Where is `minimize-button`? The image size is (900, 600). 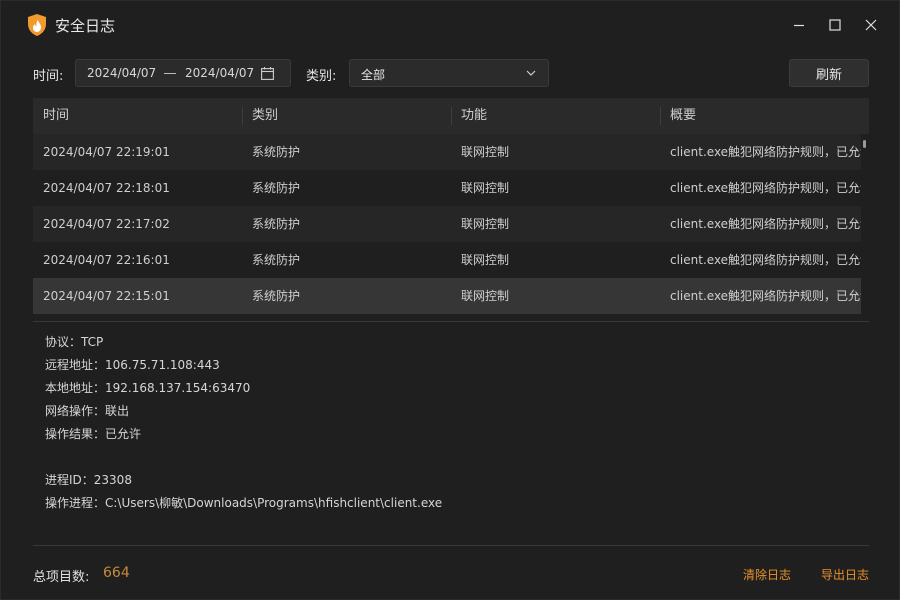 minimize-button is located at coordinates (799, 25).